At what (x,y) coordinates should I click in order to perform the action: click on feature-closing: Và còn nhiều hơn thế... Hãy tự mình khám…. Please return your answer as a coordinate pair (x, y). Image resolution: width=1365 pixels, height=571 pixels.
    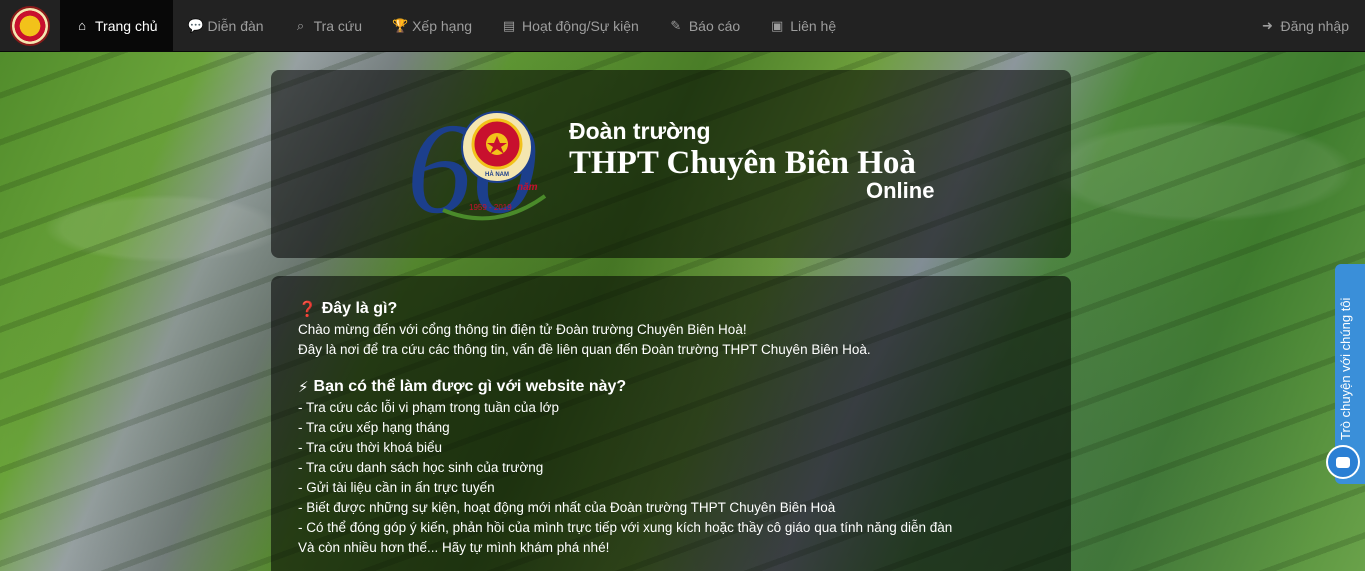
    Looking at the image, I should click on (454, 547).